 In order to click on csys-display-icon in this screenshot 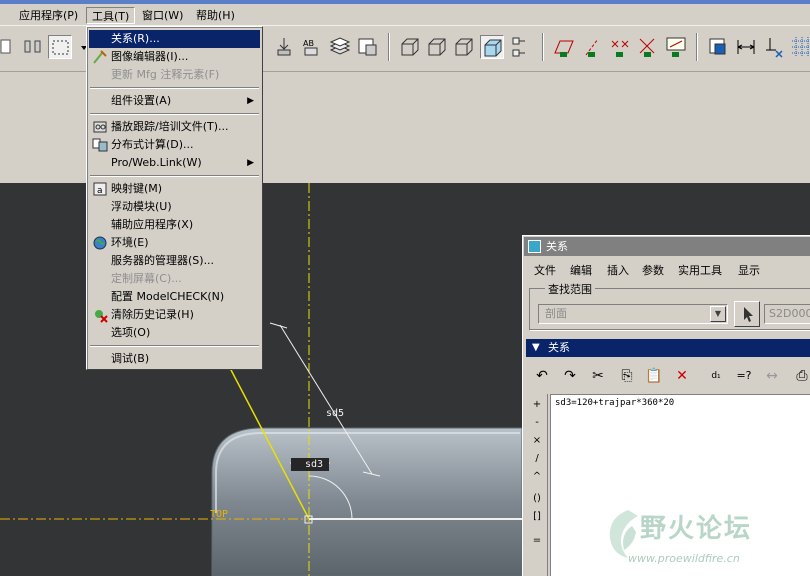, I will do `click(648, 47)`.